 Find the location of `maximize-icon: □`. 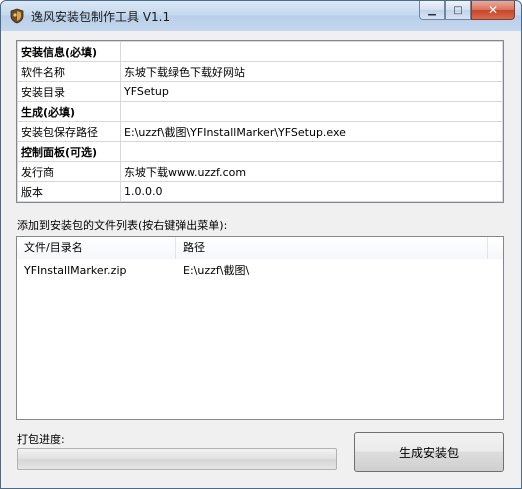

maximize-icon: □ is located at coordinates (458, 10).